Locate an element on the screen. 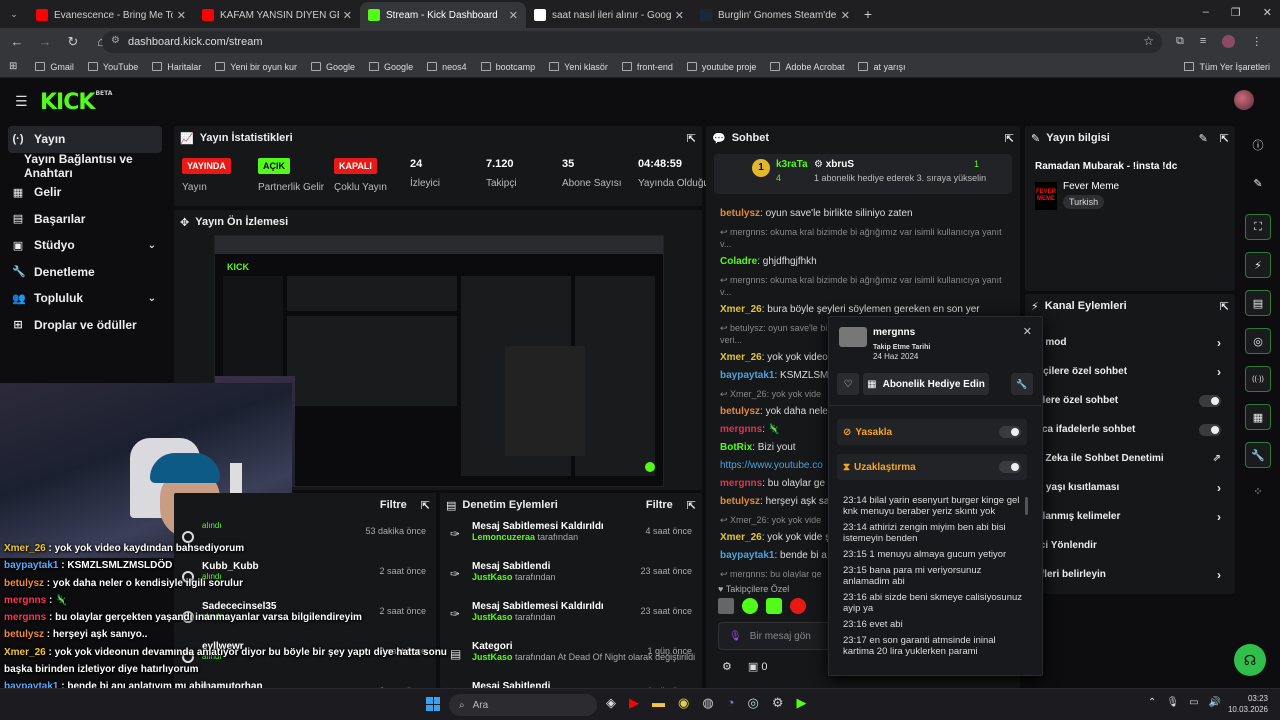 The height and width of the screenshot is (720, 1280). sidebar-item: 👥 Topluluk ⌄ is located at coordinates (85, 298).